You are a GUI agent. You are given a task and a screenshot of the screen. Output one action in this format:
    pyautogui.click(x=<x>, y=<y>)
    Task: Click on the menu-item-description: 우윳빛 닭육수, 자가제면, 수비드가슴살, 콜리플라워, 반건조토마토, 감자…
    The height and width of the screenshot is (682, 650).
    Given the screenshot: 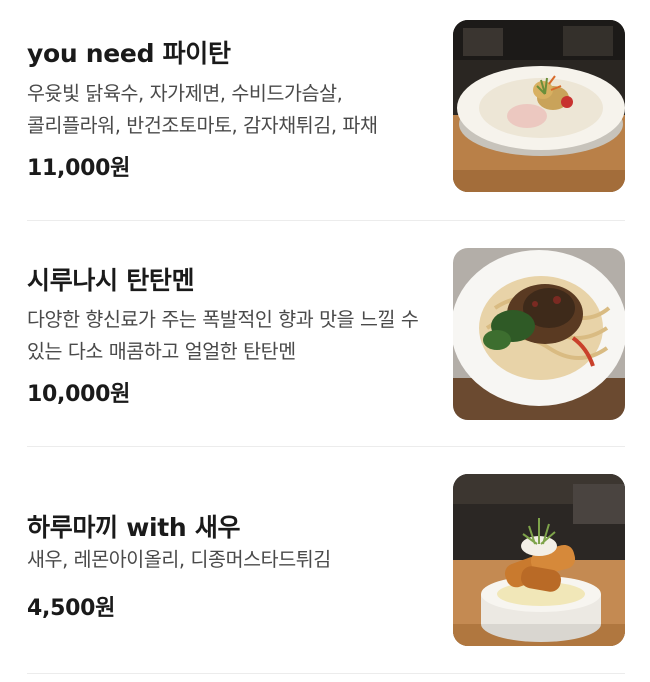 What is the action you would take?
    pyautogui.click(x=202, y=109)
    